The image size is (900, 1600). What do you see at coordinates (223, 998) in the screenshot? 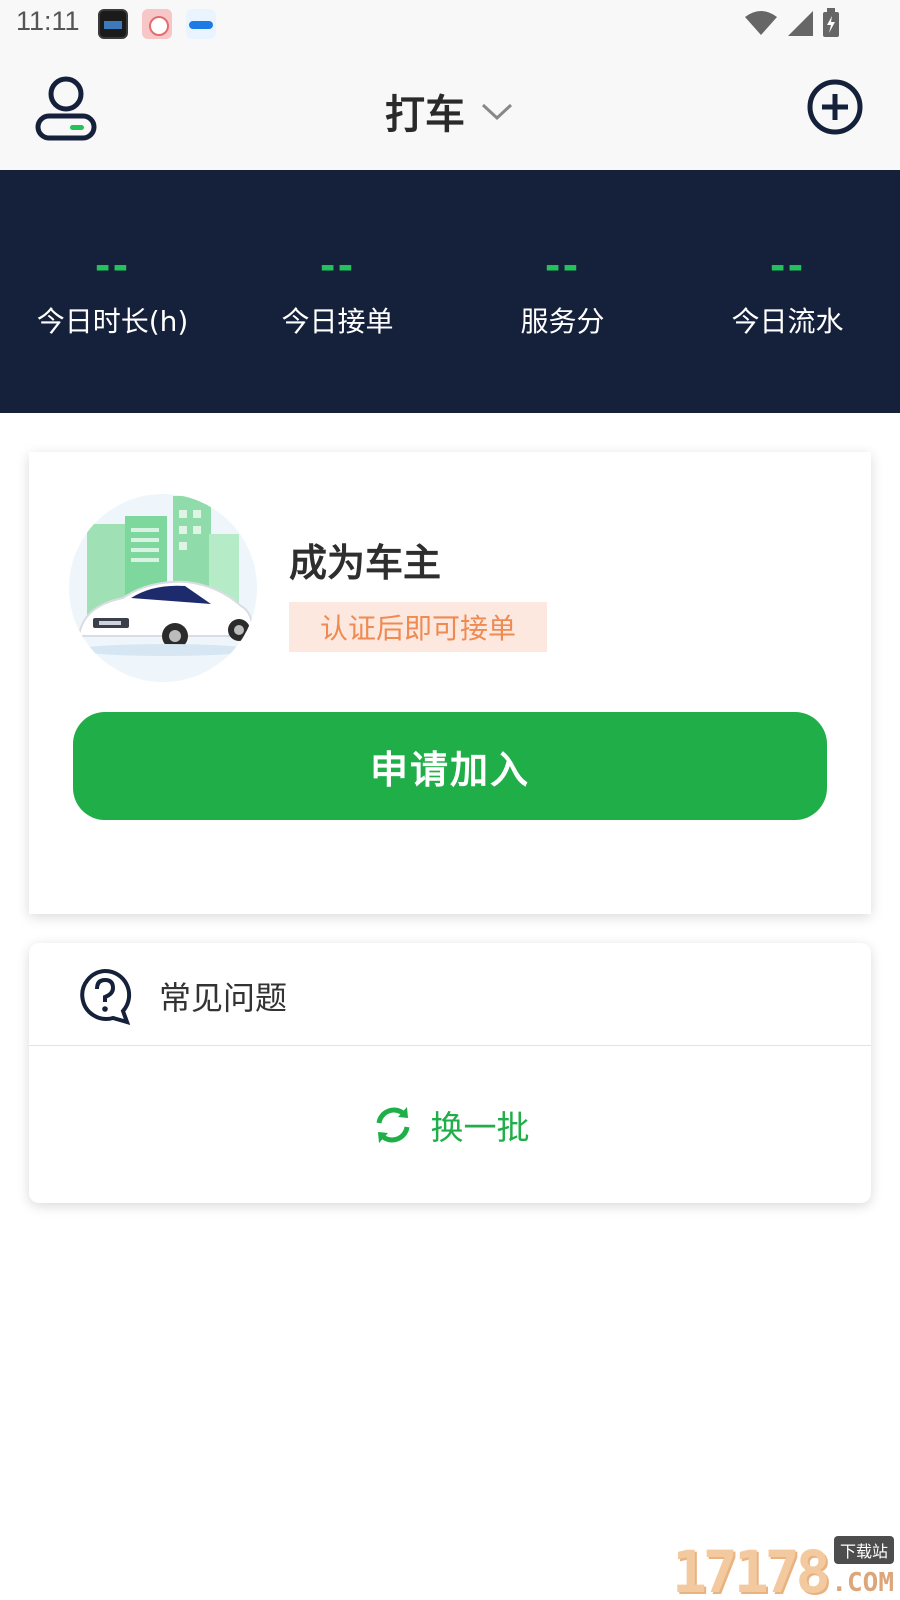
I see `faq-title: 常见问题` at bounding box center [223, 998].